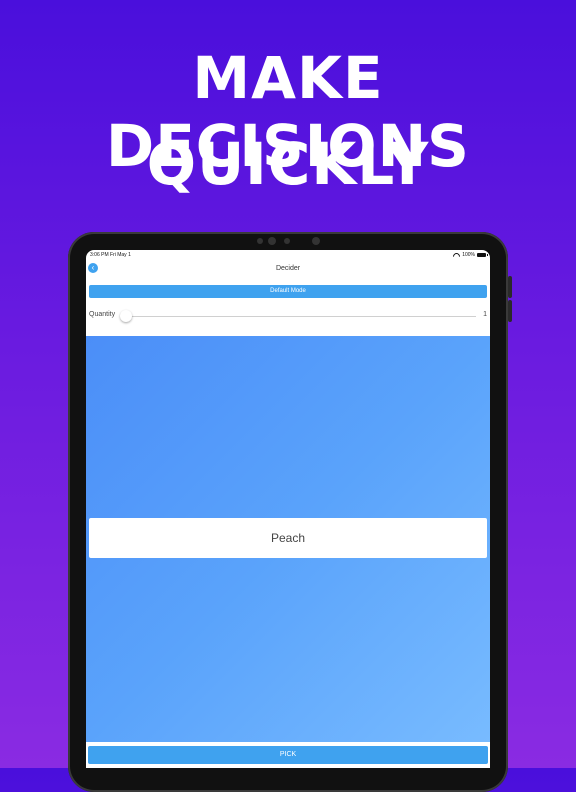  Describe the element at coordinates (456, 255) in the screenshot. I see `wifi-icon` at that location.